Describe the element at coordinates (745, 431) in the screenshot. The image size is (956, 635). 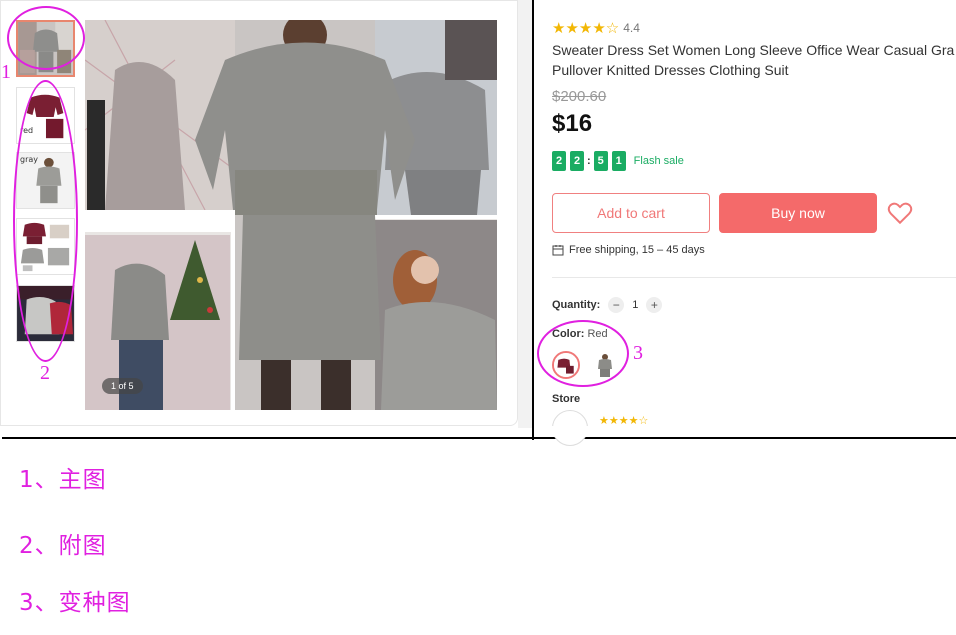
I see `page-clip` at that location.